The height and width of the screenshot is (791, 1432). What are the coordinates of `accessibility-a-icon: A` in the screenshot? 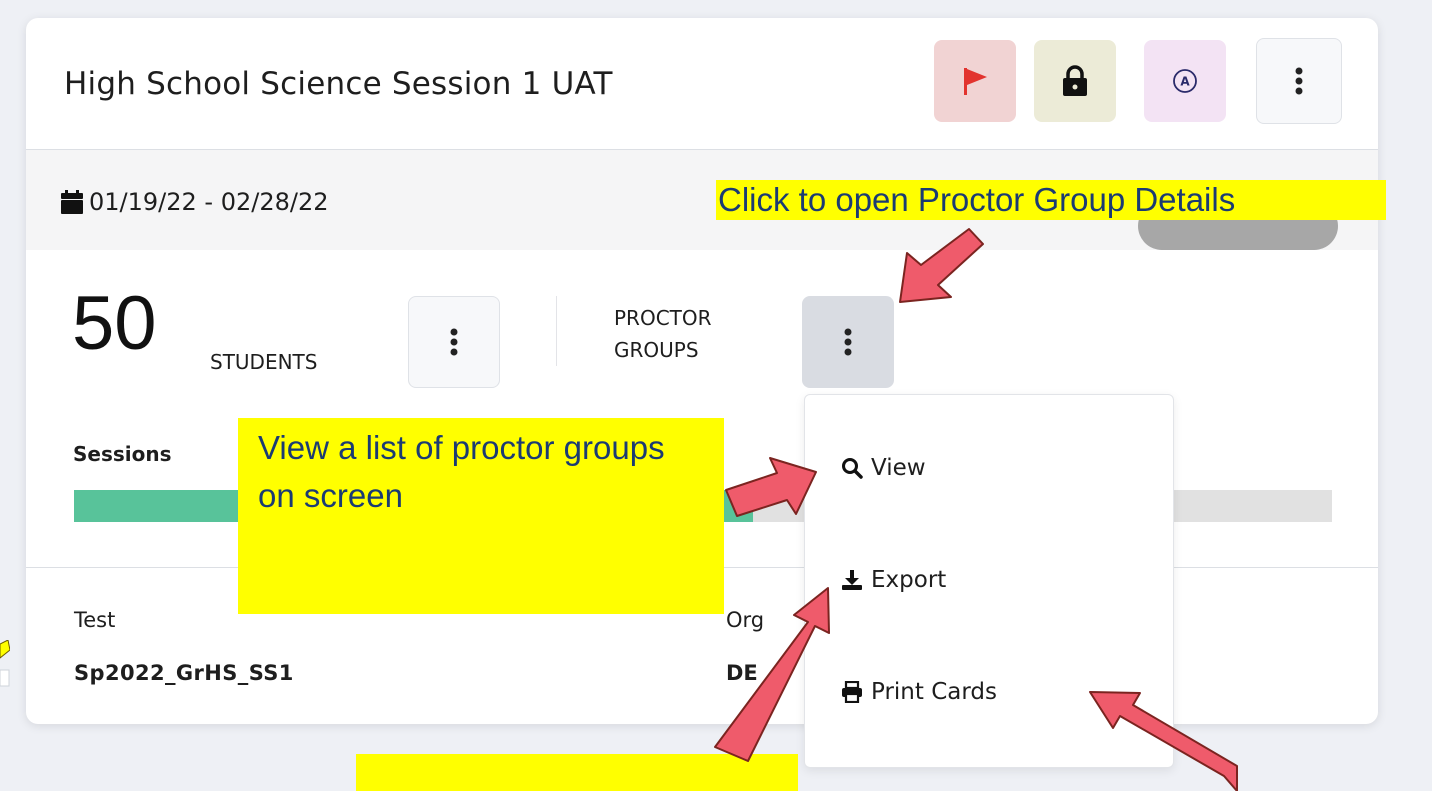 It's located at (1185, 81).